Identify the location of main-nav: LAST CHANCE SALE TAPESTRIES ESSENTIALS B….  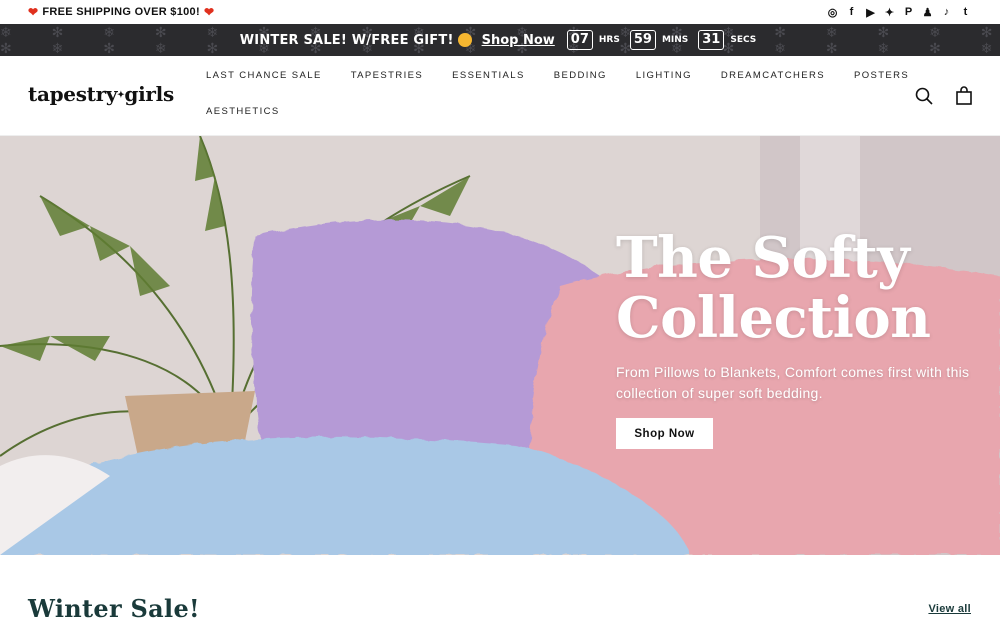
(557, 106).